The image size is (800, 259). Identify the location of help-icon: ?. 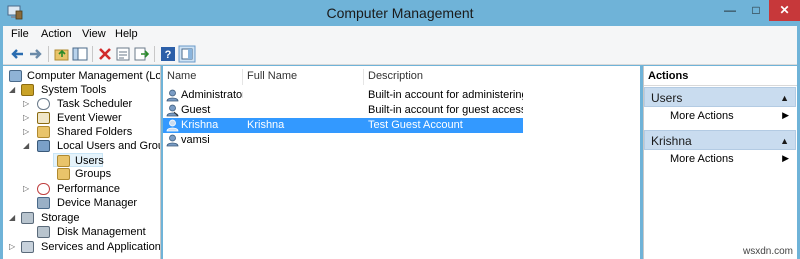
(168, 54).